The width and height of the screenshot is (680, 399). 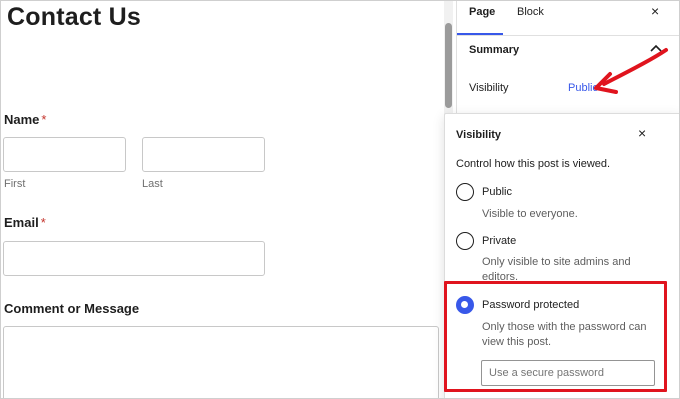 What do you see at coordinates (479, 135) in the screenshot?
I see `popover-title: Visibility` at bounding box center [479, 135].